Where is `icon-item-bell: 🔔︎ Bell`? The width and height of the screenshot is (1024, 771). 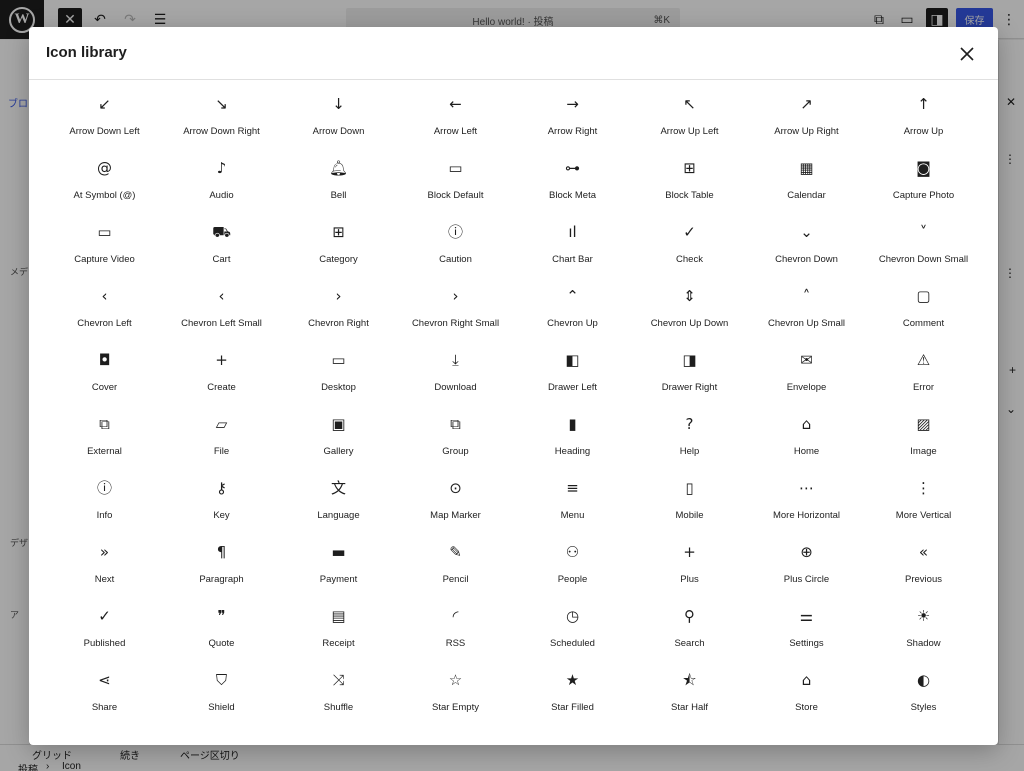 icon-item-bell: 🔔︎ Bell is located at coordinates (338, 183).